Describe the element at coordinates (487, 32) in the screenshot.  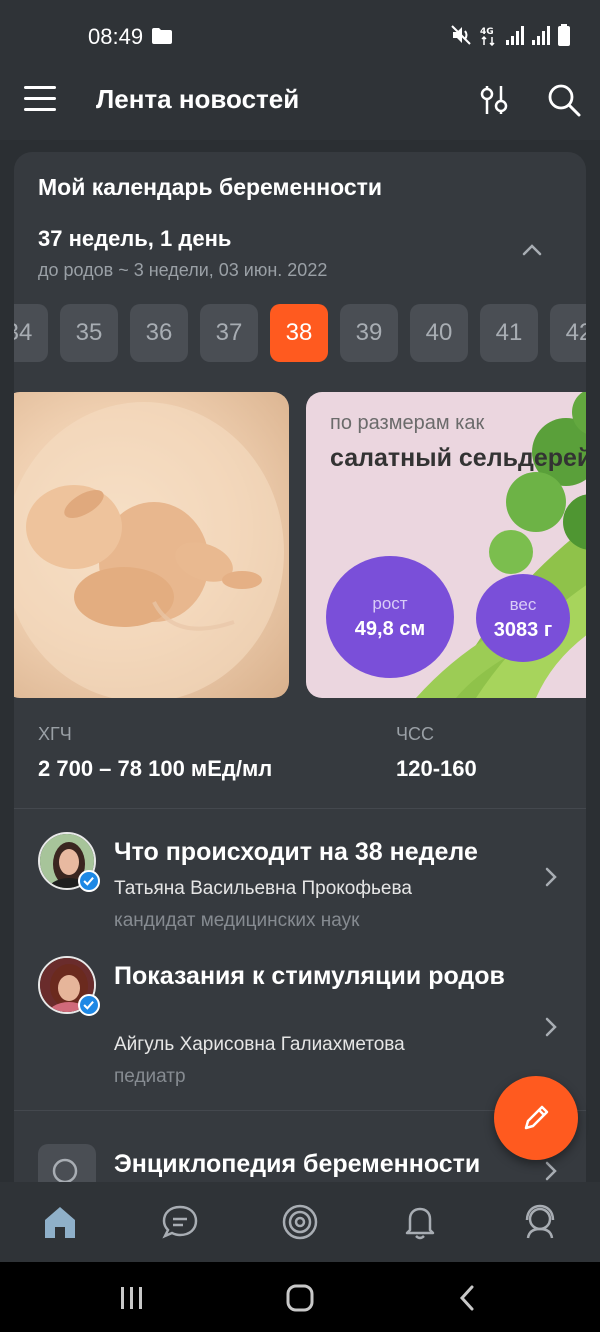
I see `svg-text: 4G` at that location.